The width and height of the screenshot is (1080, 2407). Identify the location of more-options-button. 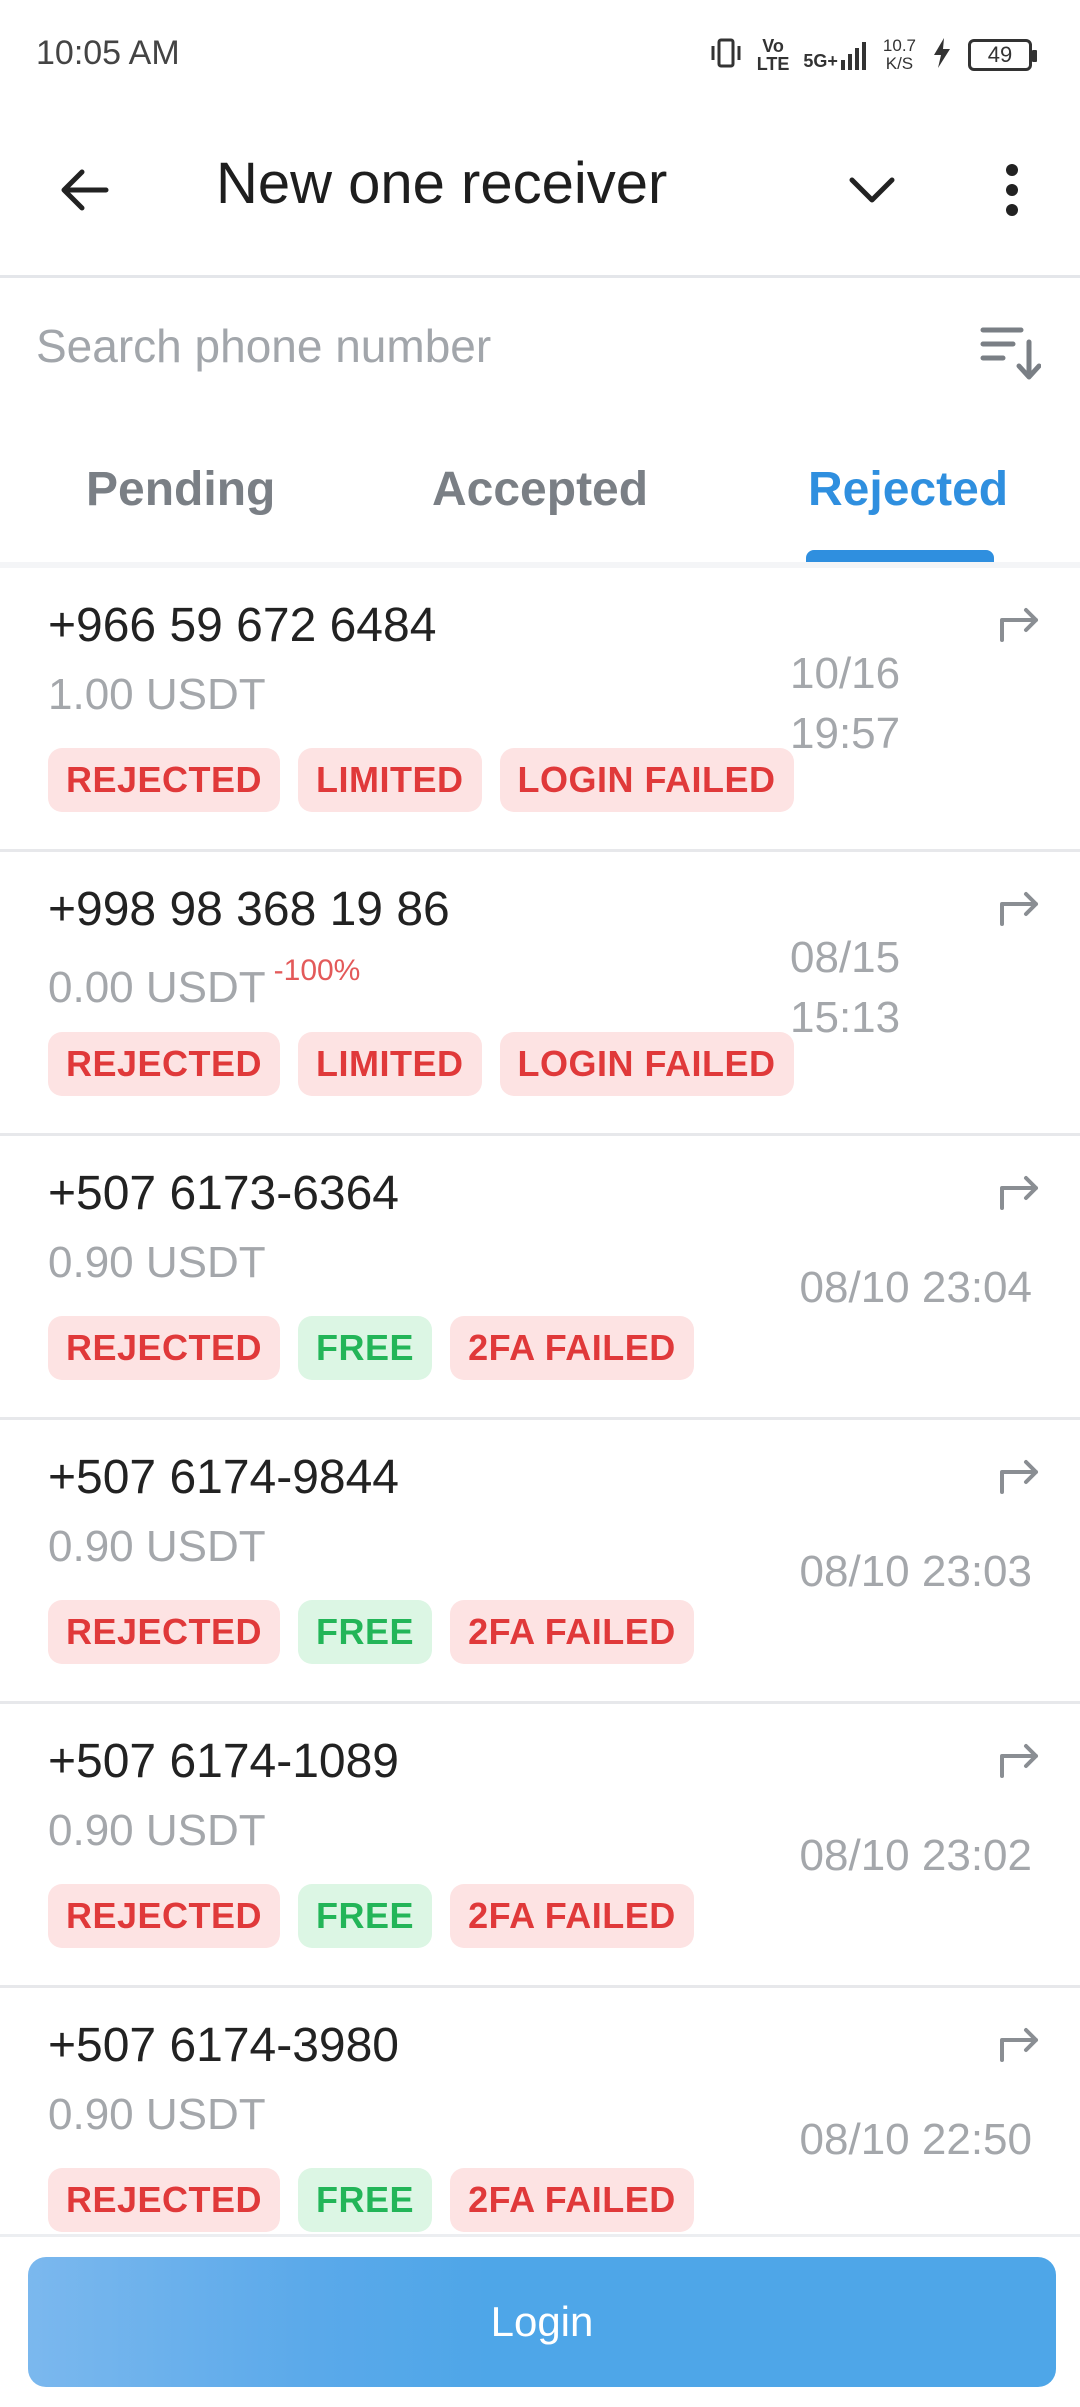
(1012, 190).